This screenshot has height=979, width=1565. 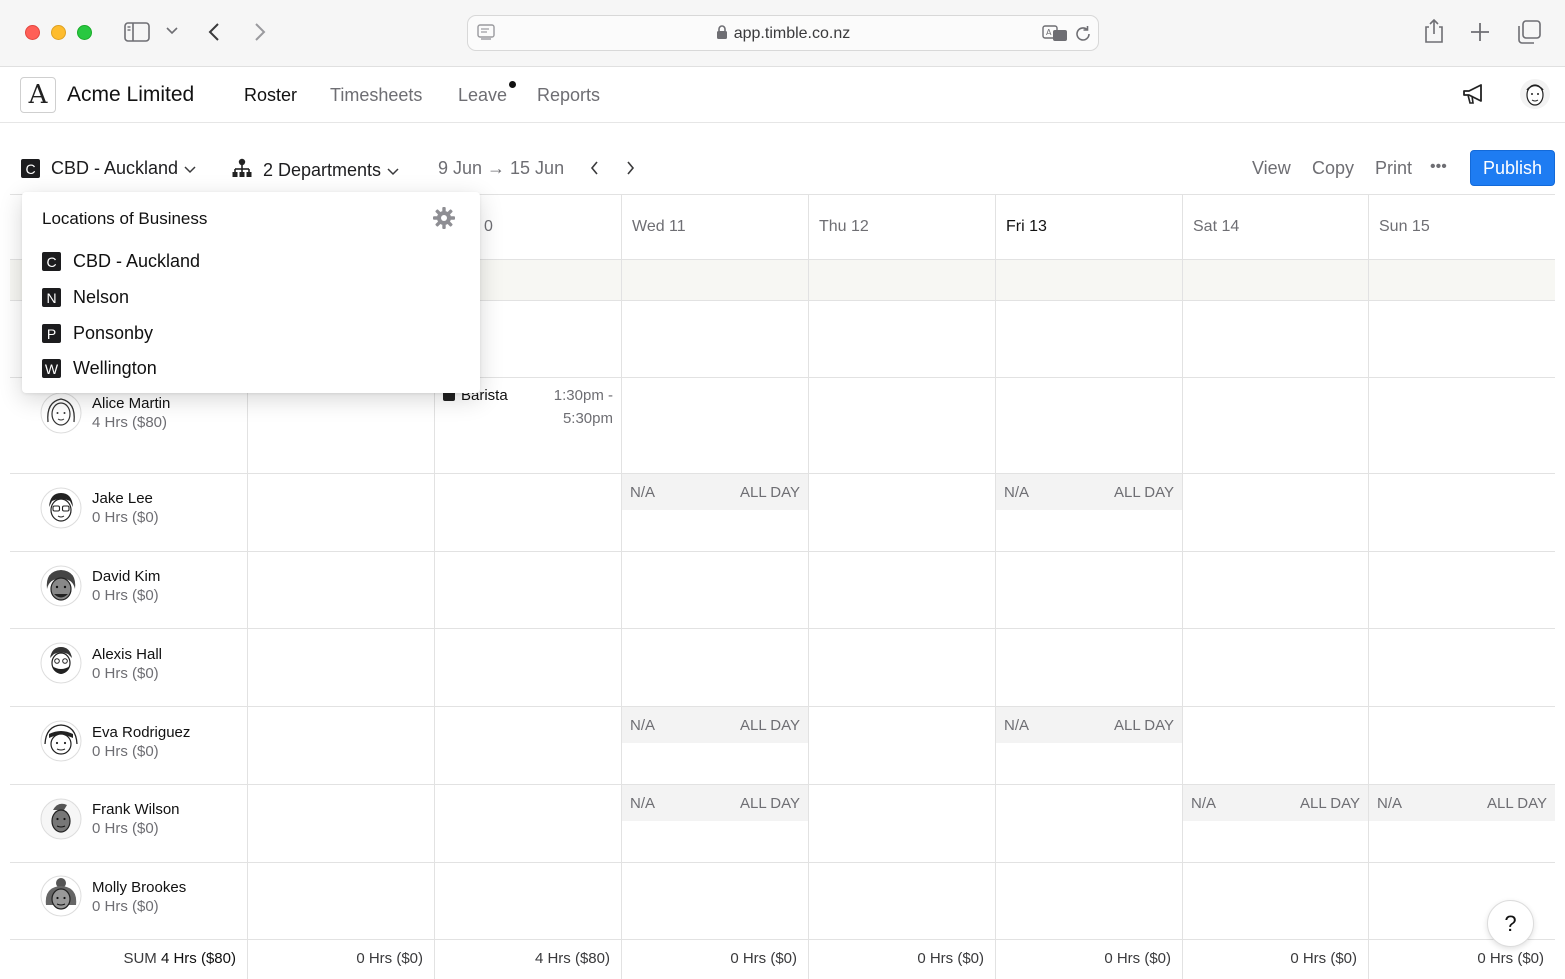 What do you see at coordinates (1510, 923) in the screenshot?
I see `help-button: ?` at bounding box center [1510, 923].